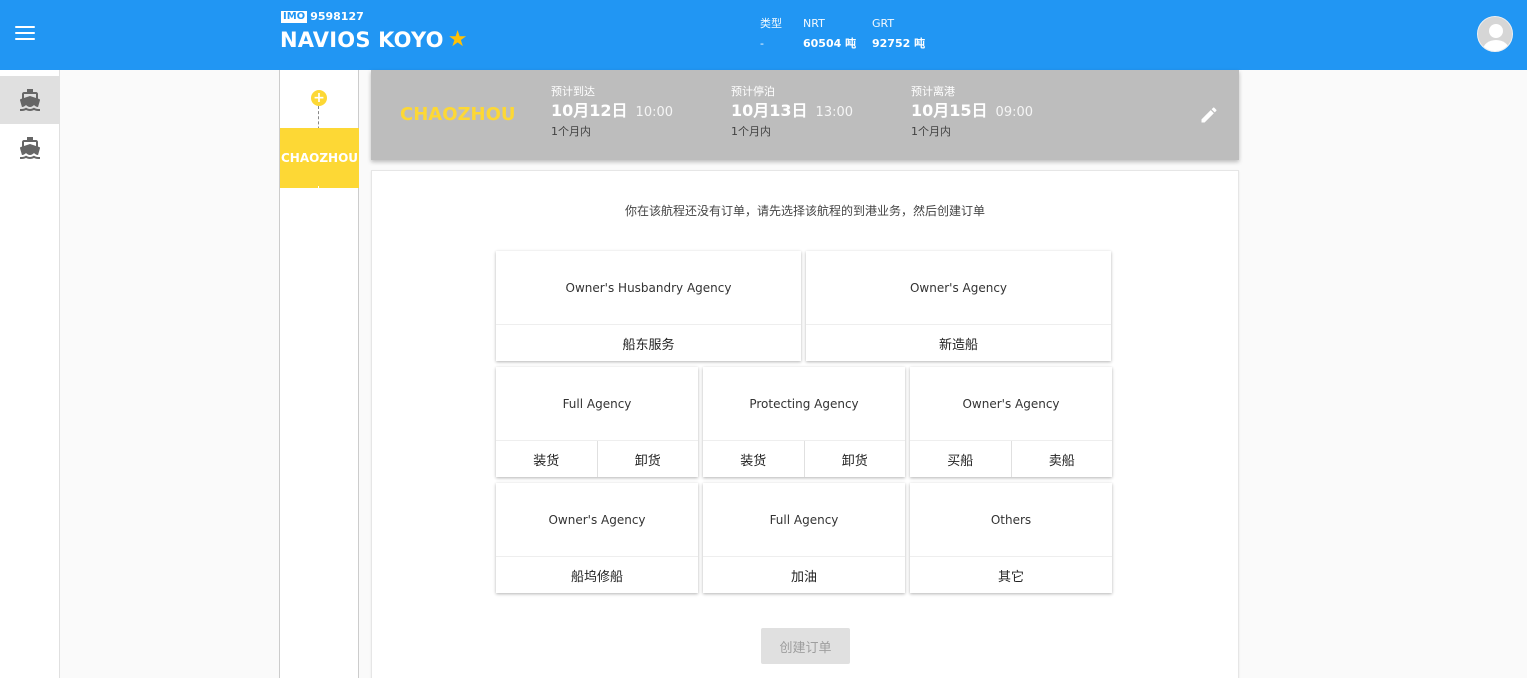 Image resolution: width=1527 pixels, height=678 pixels. Describe the element at coordinates (883, 23) in the screenshot. I see `stat-label: GRT` at that location.